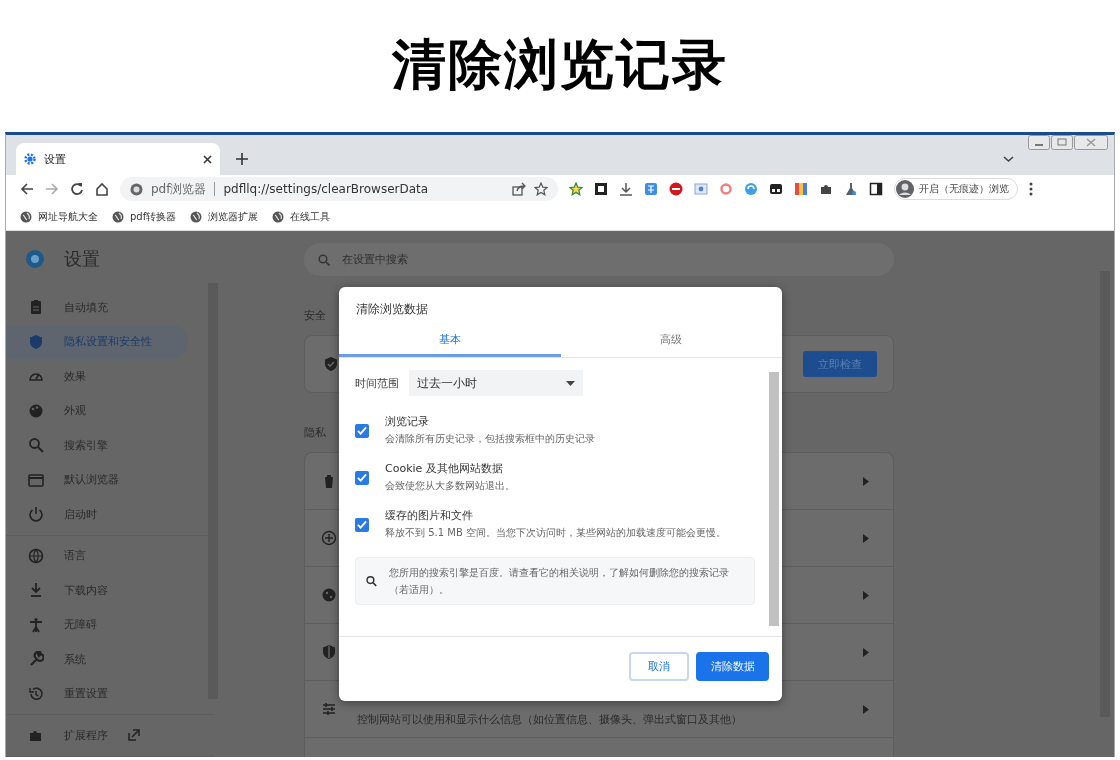  Describe the element at coordinates (97, 659) in the screenshot. I see `sidebar-item: 系统` at that location.